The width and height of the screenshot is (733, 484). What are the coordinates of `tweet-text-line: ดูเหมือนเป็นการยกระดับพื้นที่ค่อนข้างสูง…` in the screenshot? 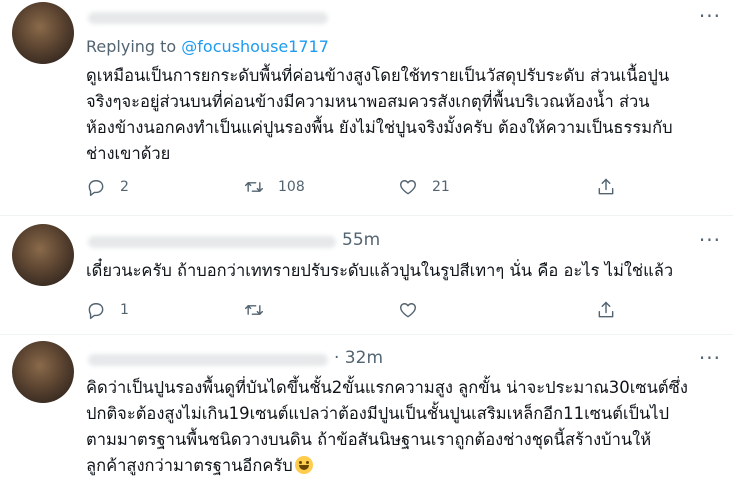 It's located at (378, 75).